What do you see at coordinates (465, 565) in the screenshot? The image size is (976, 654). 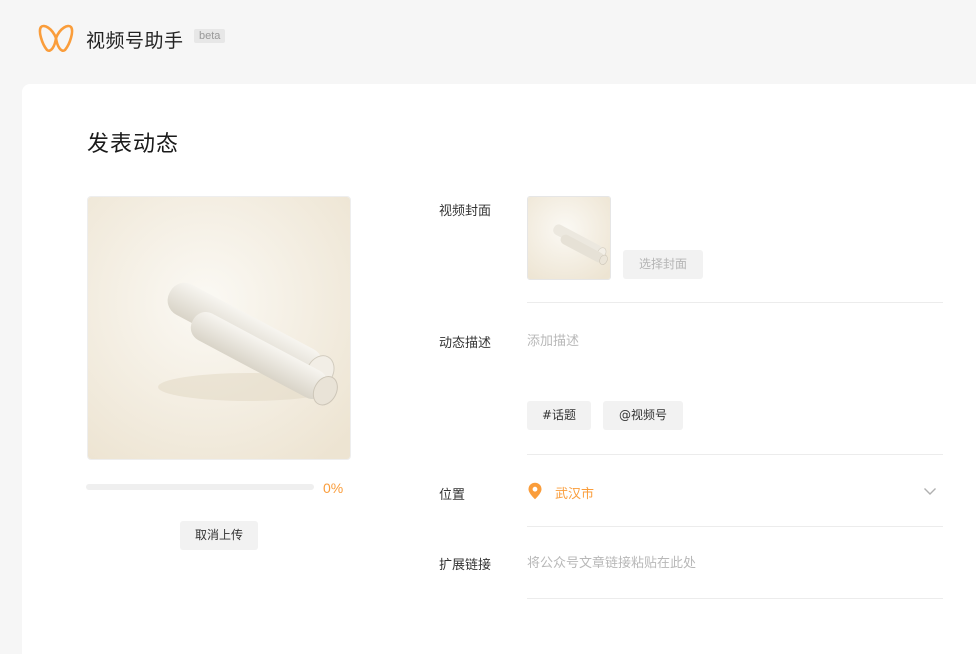 I see `extended-link-label: 扩展链接` at bounding box center [465, 565].